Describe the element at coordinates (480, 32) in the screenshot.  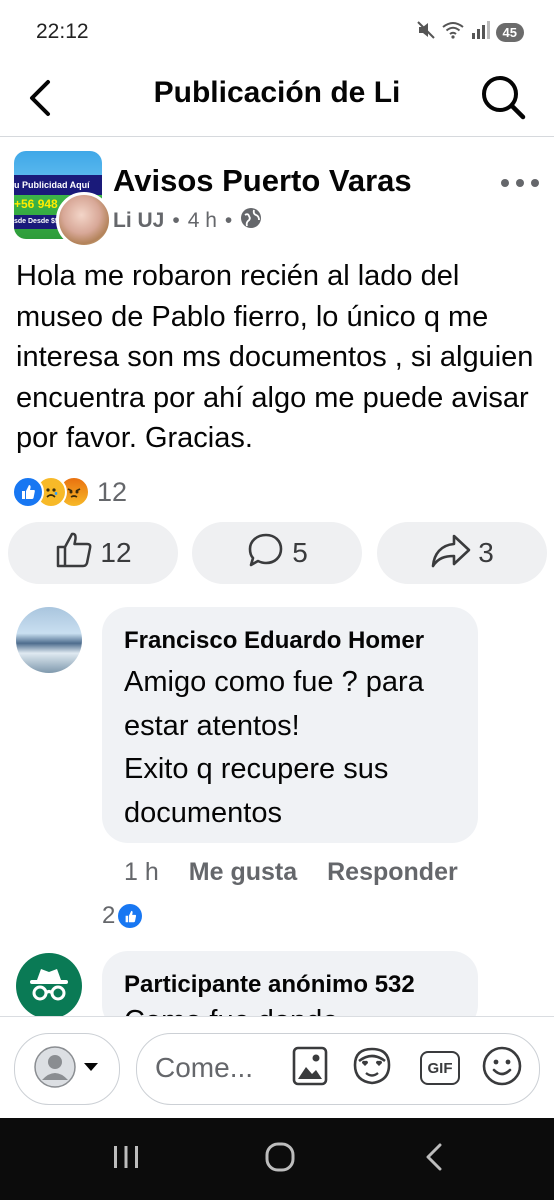
I see `signal-icon` at that location.